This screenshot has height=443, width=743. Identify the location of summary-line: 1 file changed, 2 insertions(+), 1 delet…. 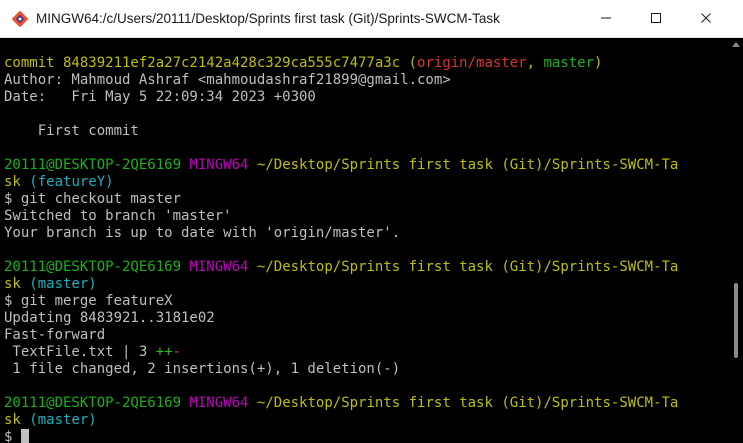
(202, 369).